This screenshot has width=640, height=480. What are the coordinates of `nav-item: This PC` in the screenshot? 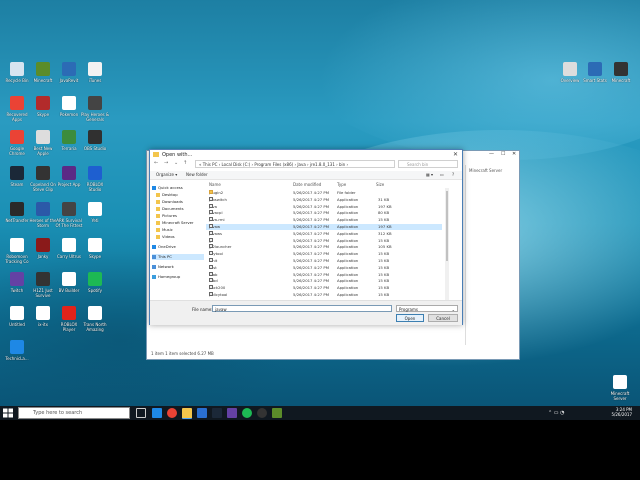 It's located at (178, 257).